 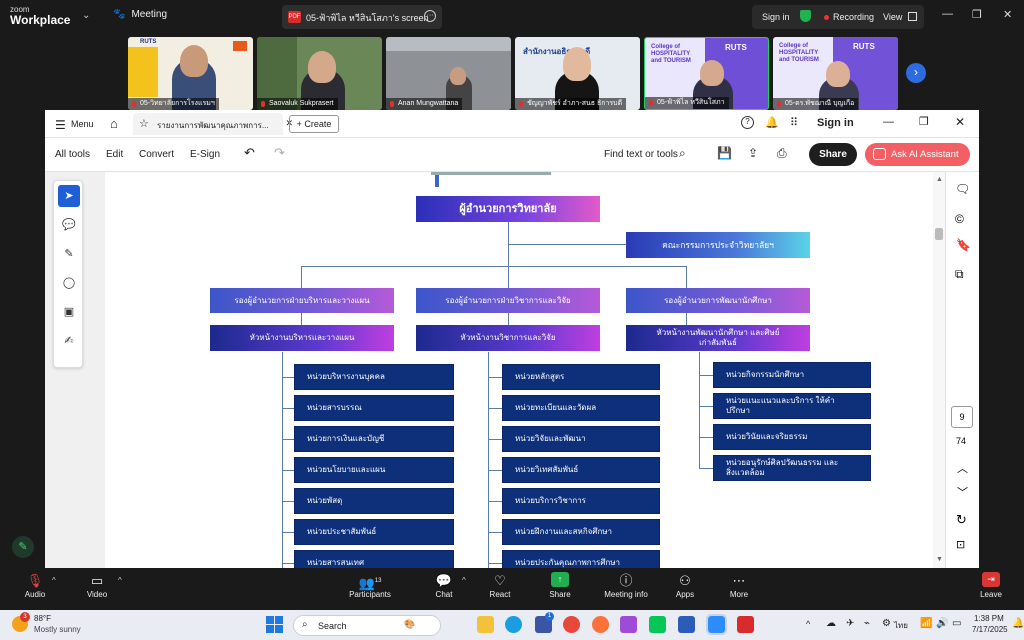 What do you see at coordinates (959, 274) in the screenshot?
I see `pages-icon: ⧉` at bounding box center [959, 274].